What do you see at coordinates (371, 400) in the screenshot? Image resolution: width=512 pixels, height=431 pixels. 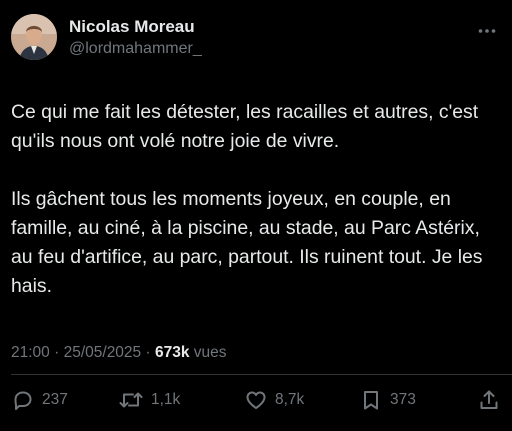 I see `bookmark-icon` at bounding box center [371, 400].